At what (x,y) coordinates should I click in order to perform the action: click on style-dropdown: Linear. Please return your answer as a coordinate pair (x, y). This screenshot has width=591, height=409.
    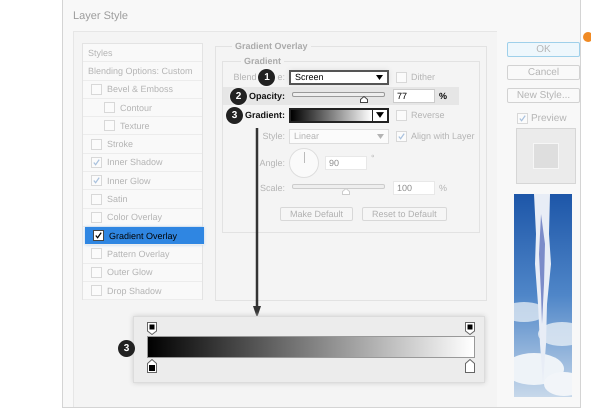
    Looking at the image, I should click on (339, 136).